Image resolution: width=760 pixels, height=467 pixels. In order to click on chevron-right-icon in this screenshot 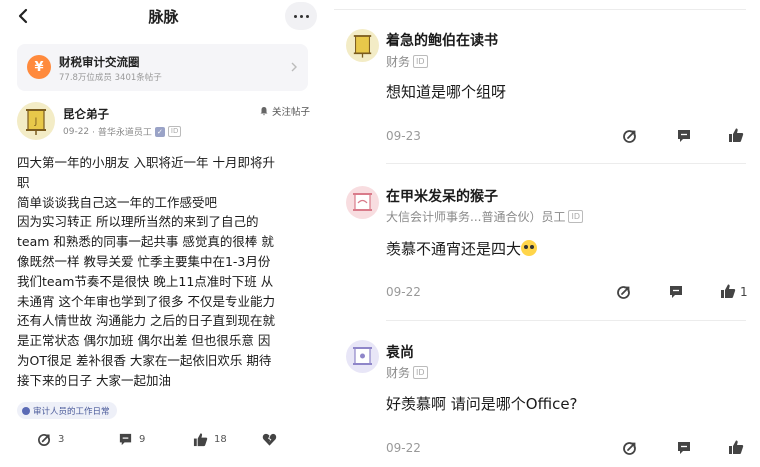, I will do `click(294, 67)`.